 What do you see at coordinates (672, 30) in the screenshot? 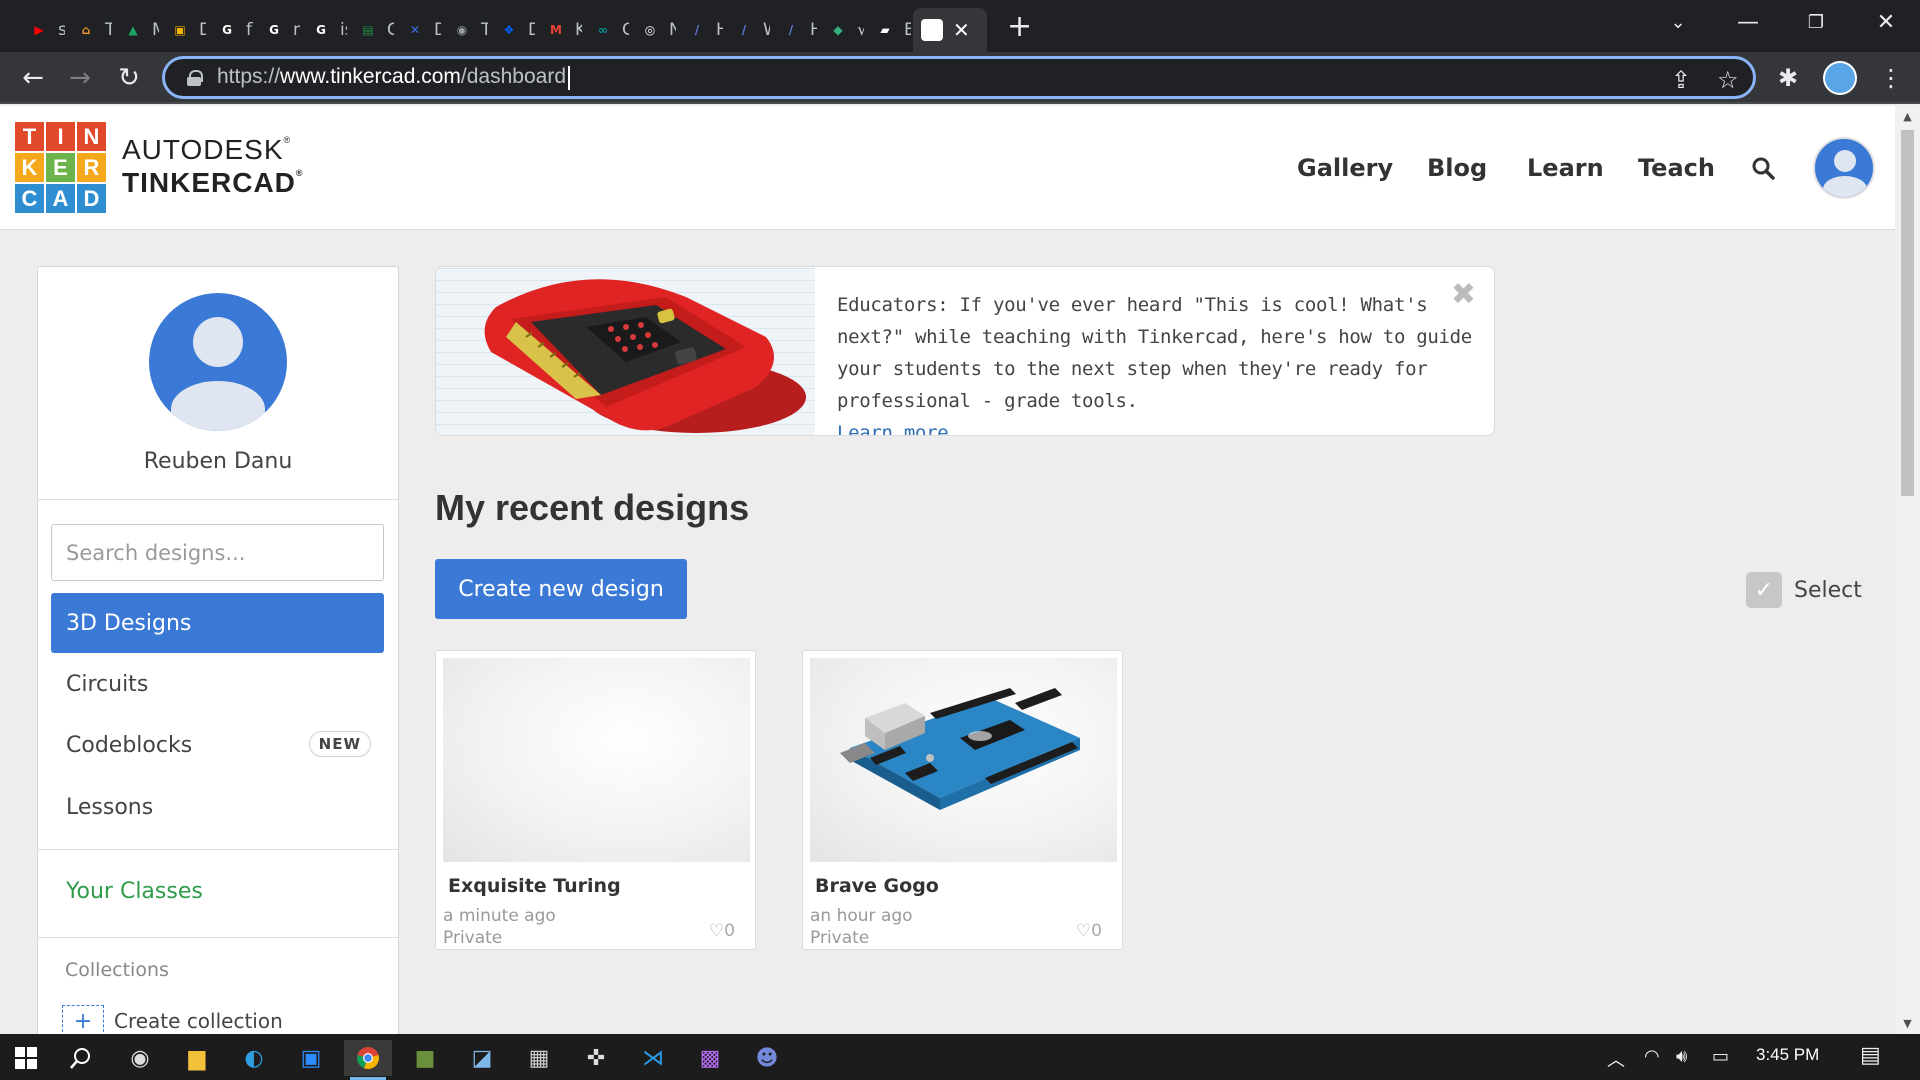
I see `tab-label: N` at bounding box center [672, 30].